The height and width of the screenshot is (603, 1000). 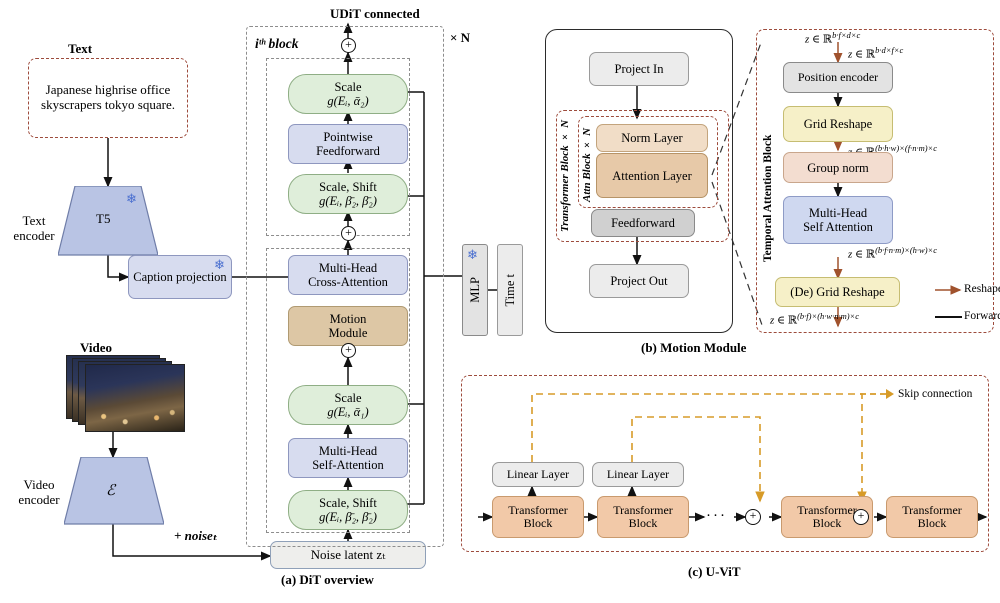 I want to click on norm-layer-label: Norm Layer, so click(x=652, y=138).